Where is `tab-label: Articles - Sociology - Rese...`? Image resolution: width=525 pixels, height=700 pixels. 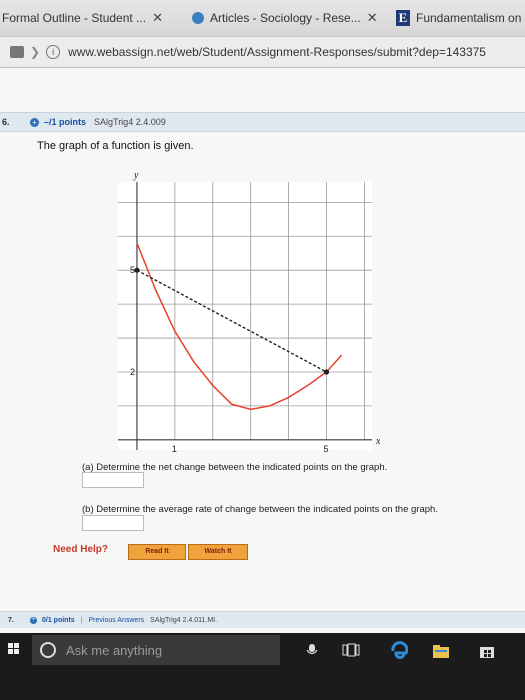 tab-label: Articles - Sociology - Rese... is located at coordinates (285, 18).